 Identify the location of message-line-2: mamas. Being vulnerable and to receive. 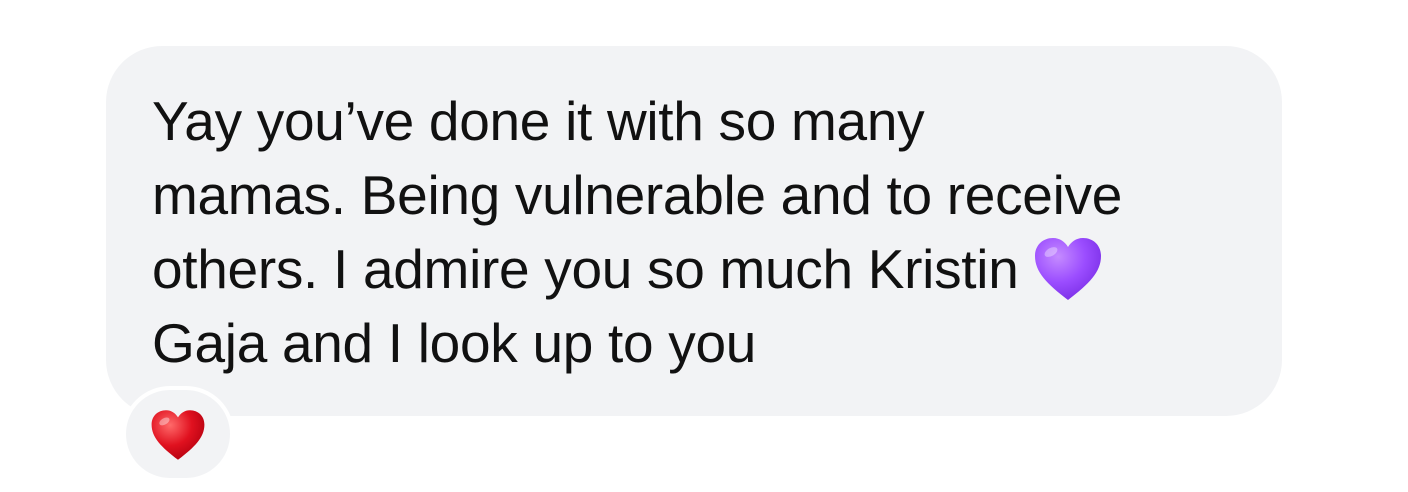
(637, 195).